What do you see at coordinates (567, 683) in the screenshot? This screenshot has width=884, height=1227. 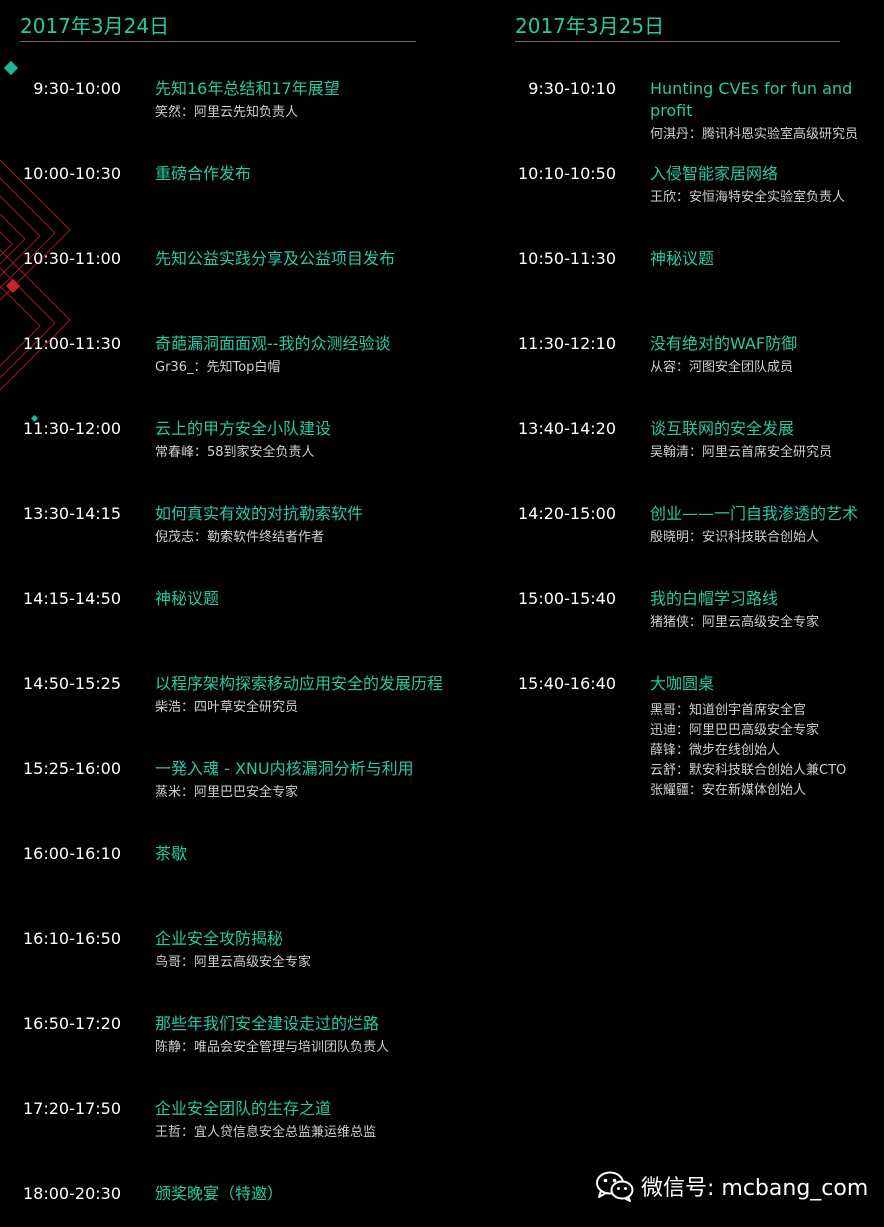 I see `session-time: 15:40-16:40` at bounding box center [567, 683].